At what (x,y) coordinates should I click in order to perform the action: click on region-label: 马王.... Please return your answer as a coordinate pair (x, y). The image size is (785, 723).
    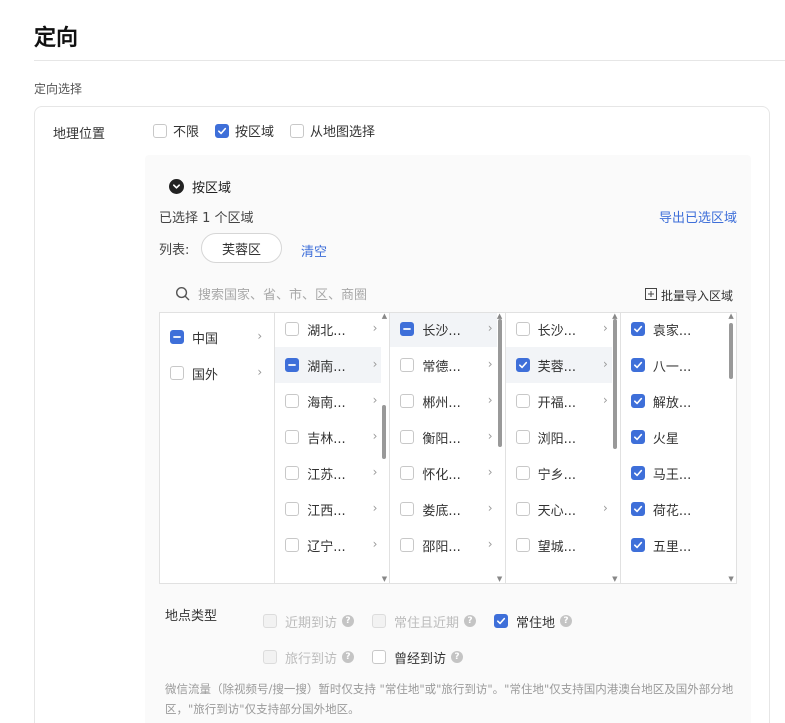
    Looking at the image, I should click on (672, 475).